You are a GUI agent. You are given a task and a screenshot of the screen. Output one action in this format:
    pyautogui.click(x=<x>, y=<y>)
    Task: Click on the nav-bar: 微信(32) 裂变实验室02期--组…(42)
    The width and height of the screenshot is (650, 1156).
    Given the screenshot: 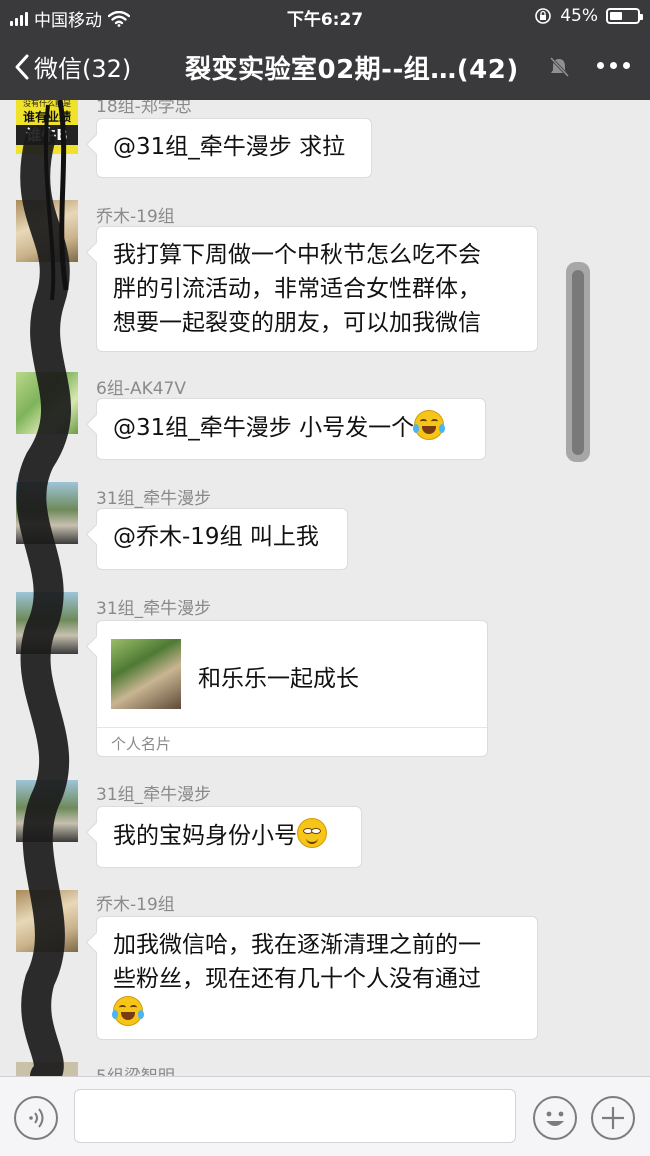 What is the action you would take?
    pyautogui.click(x=325, y=66)
    